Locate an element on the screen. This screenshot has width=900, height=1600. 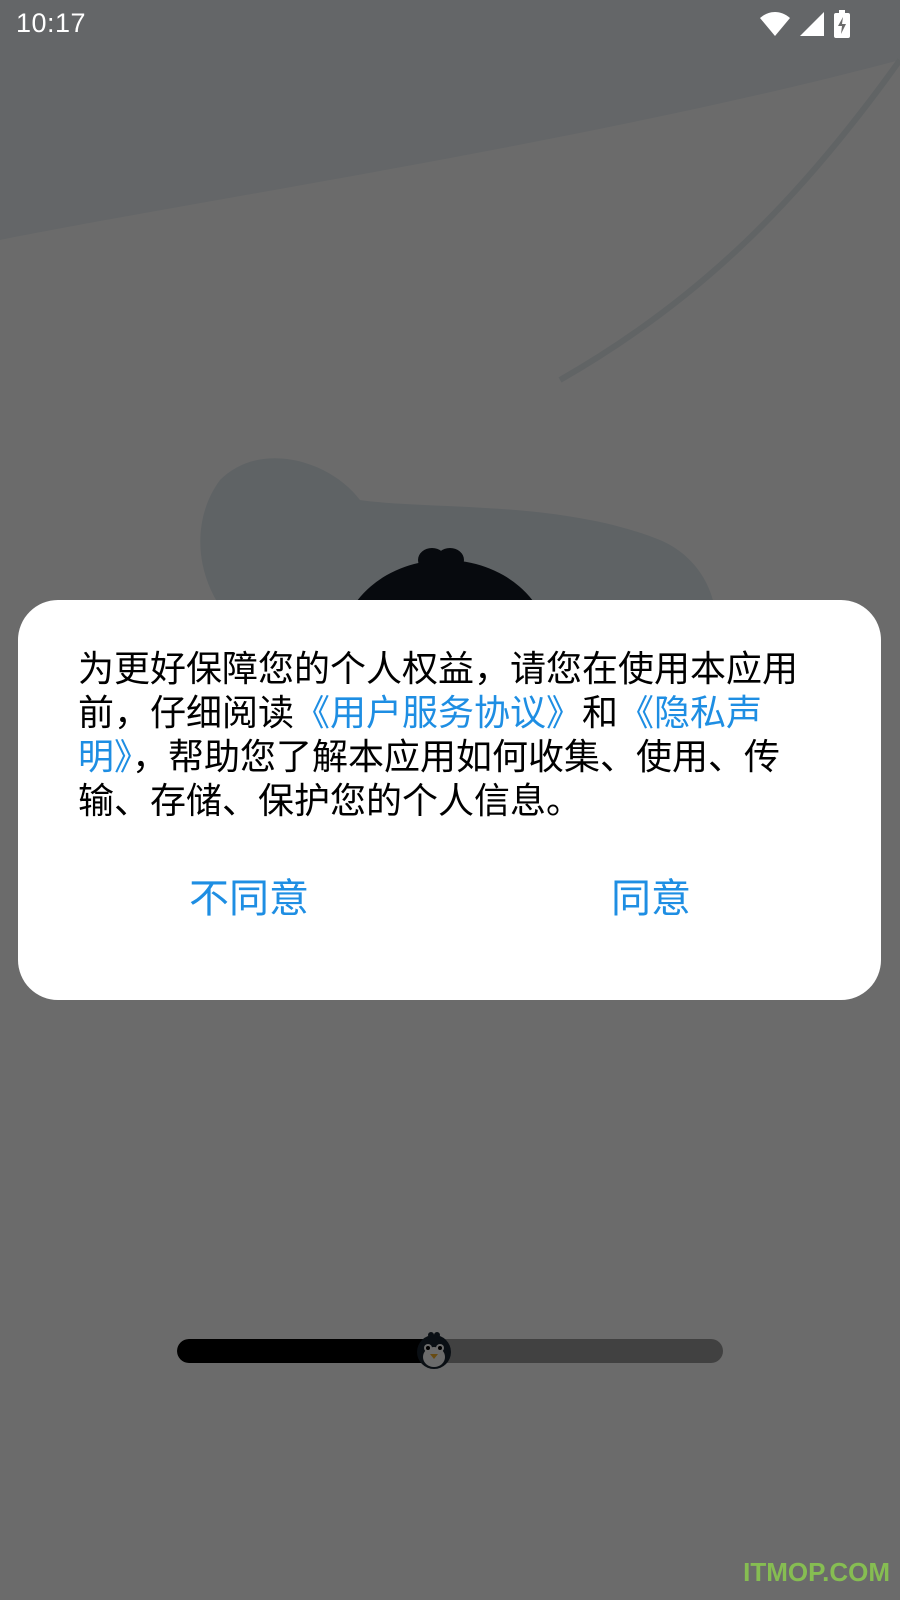
user-agreement-link: 《用户服务协议》 is located at coordinates (438, 713).